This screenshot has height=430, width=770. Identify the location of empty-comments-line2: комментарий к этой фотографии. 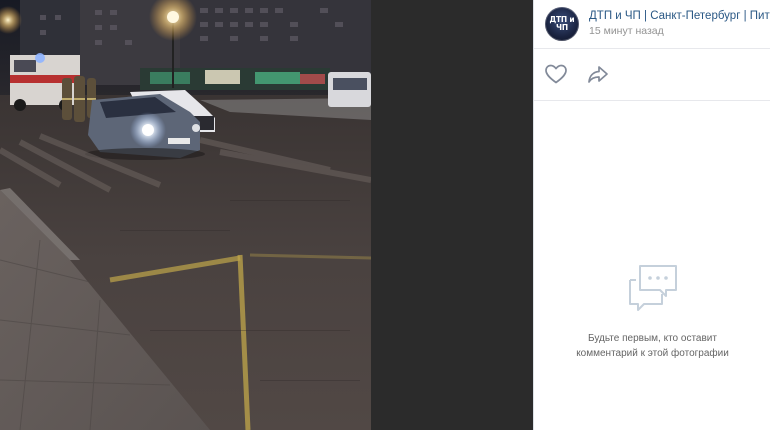
(652, 353).